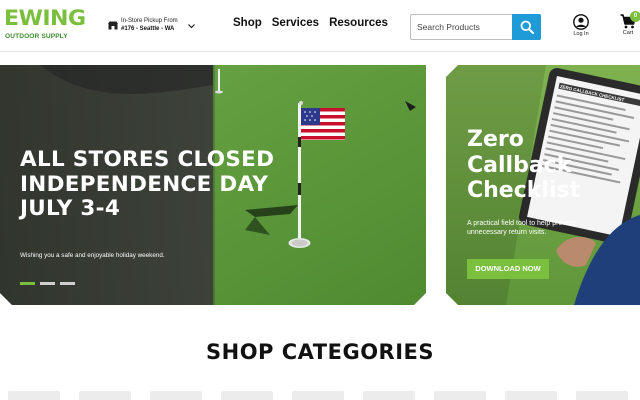 Image resolution: width=640 pixels, height=400 pixels. Describe the element at coordinates (635, 16) in the screenshot. I see `cart-count-badge: 0` at that location.